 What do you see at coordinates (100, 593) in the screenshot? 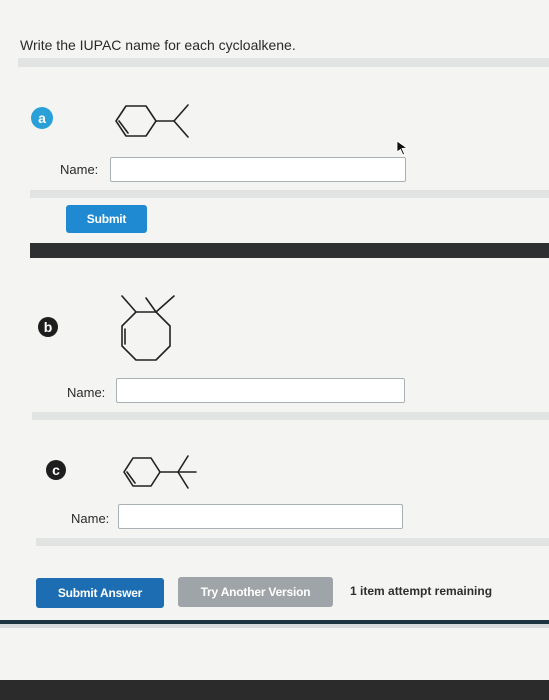
I see `submit-answer-button: Submit Answer` at bounding box center [100, 593].